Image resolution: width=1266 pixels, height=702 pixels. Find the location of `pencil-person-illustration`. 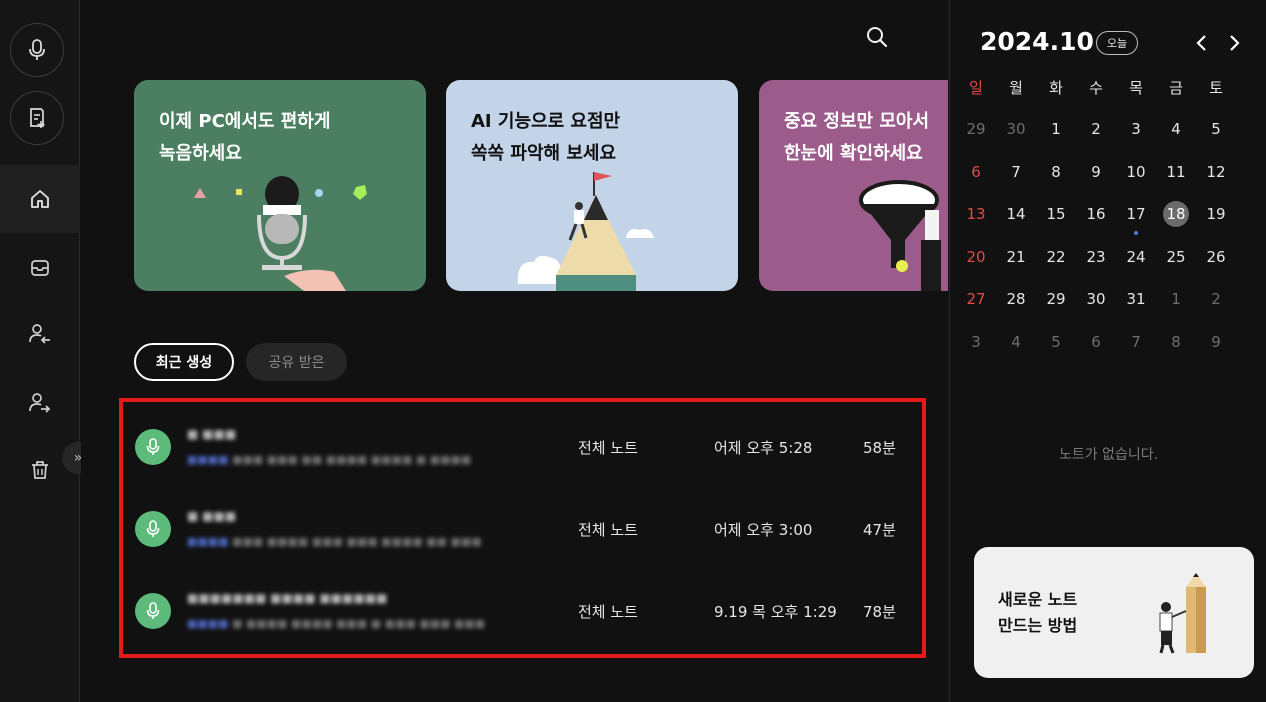

pencil-person-illustration is located at coordinates (1182, 613).